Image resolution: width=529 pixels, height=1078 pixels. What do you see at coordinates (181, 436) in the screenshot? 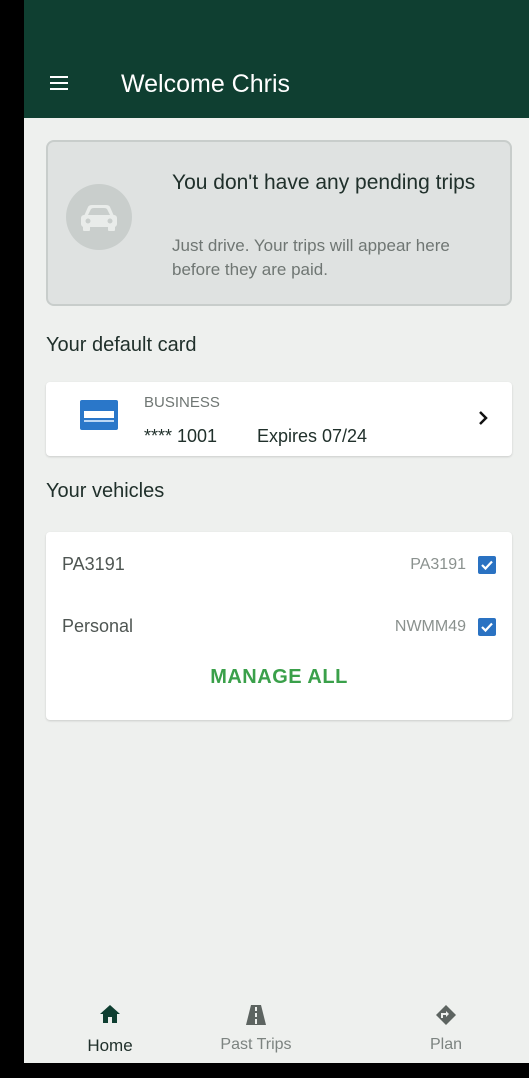
I see `card-number: **** 1001` at bounding box center [181, 436].